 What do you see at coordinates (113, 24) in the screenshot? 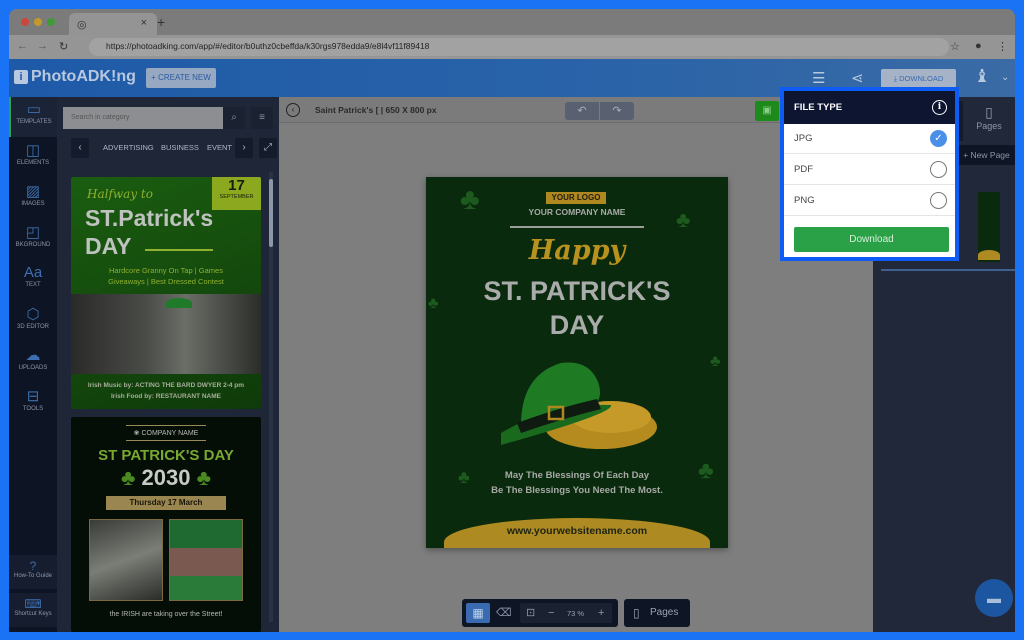
I see `browser-tab: ◎ ×` at bounding box center [113, 24].